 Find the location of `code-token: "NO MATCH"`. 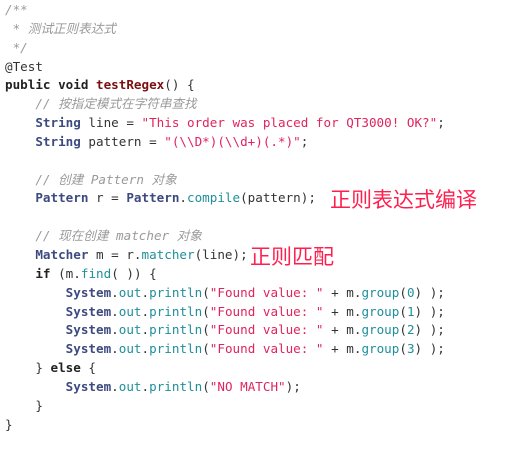

code-token: "NO MATCH" is located at coordinates (247, 386).